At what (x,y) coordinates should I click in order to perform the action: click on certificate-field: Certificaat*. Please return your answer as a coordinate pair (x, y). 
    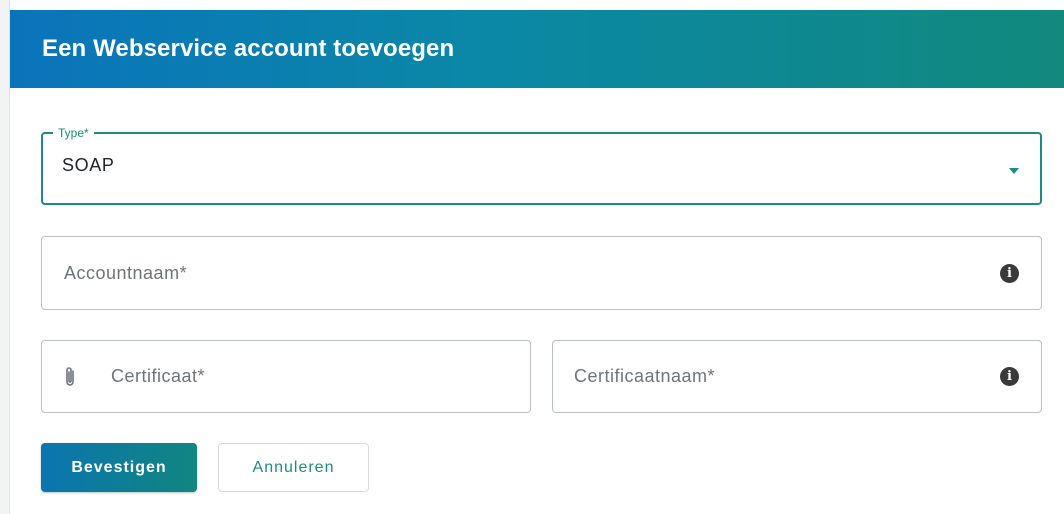
    Looking at the image, I should click on (286, 376).